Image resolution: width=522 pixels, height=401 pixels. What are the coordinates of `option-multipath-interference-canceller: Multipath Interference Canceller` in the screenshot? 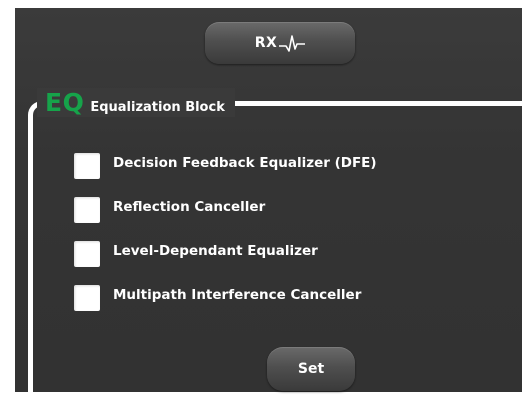 It's located at (217, 298).